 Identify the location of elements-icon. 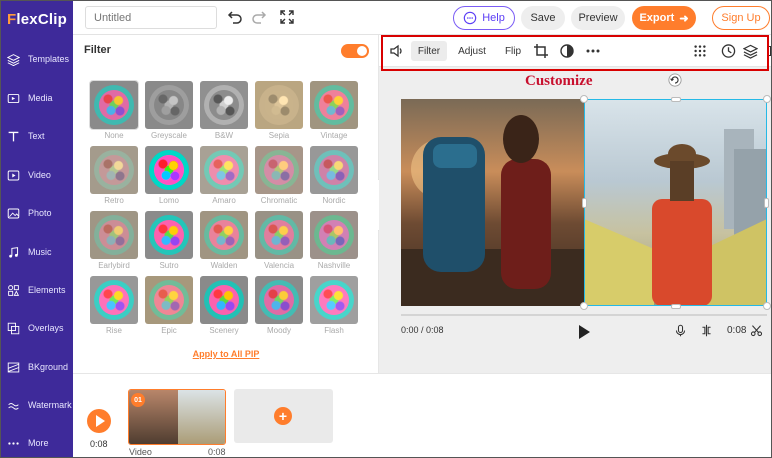
(14, 290).